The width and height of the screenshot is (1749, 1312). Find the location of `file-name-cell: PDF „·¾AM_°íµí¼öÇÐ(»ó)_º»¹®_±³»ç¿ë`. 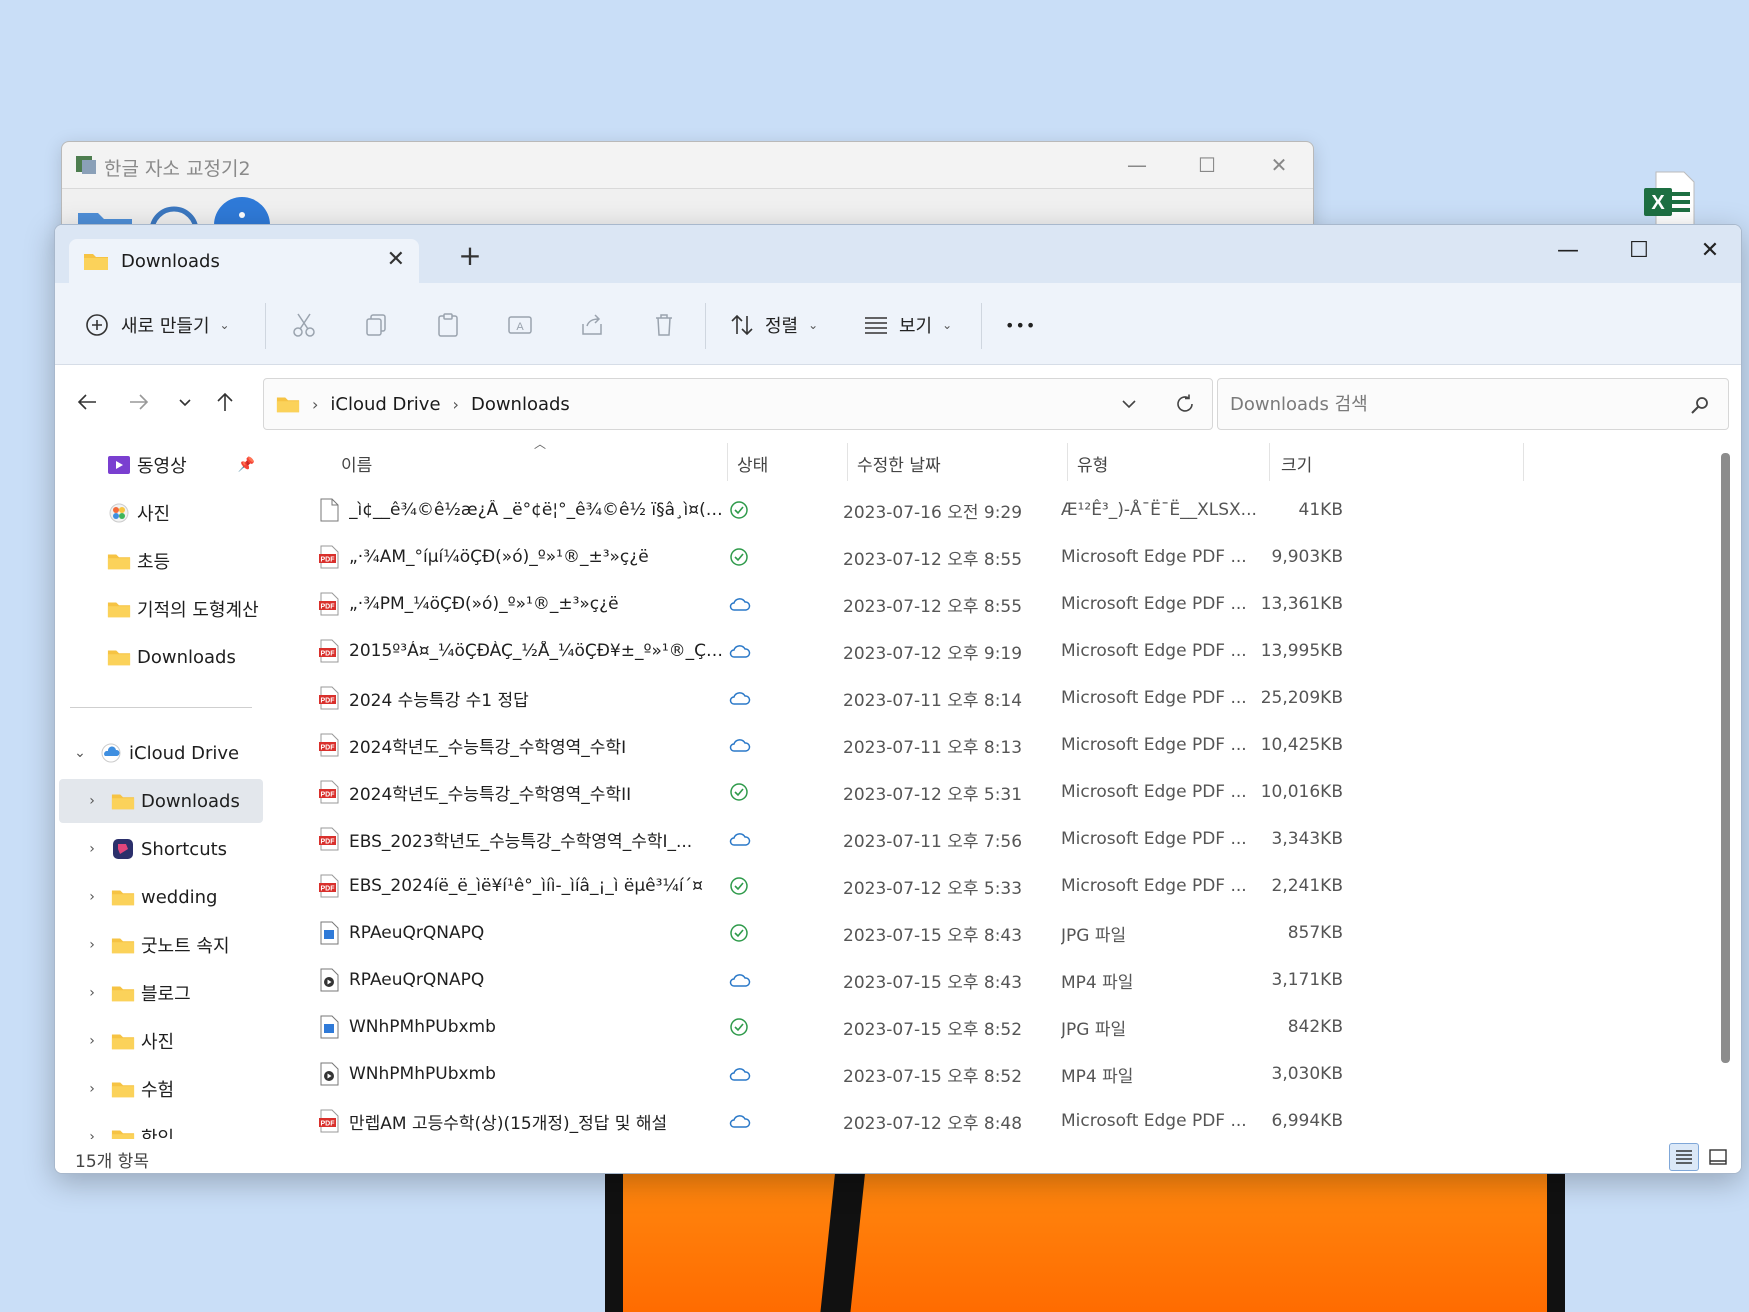

file-name-cell: PDF „·¾AM_°íµí¼öÇÐ(»ó)_º»¹®_±³»ç¿ë is located at coordinates (524, 557).